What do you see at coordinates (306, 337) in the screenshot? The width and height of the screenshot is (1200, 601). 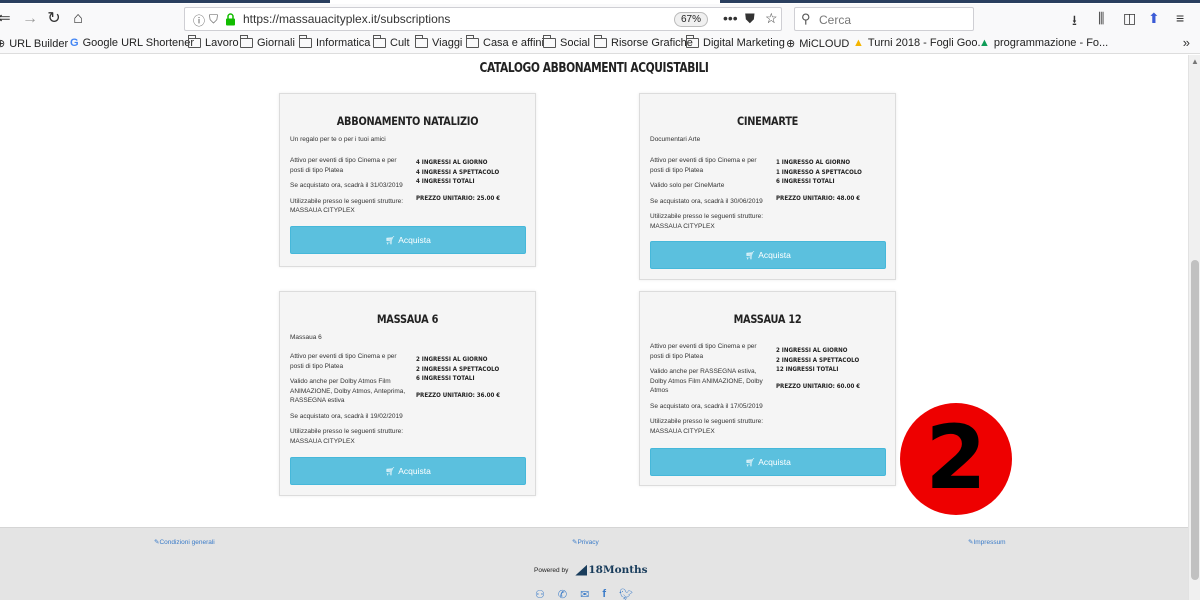 I see `card-subtitle: Massaua 6` at bounding box center [306, 337].